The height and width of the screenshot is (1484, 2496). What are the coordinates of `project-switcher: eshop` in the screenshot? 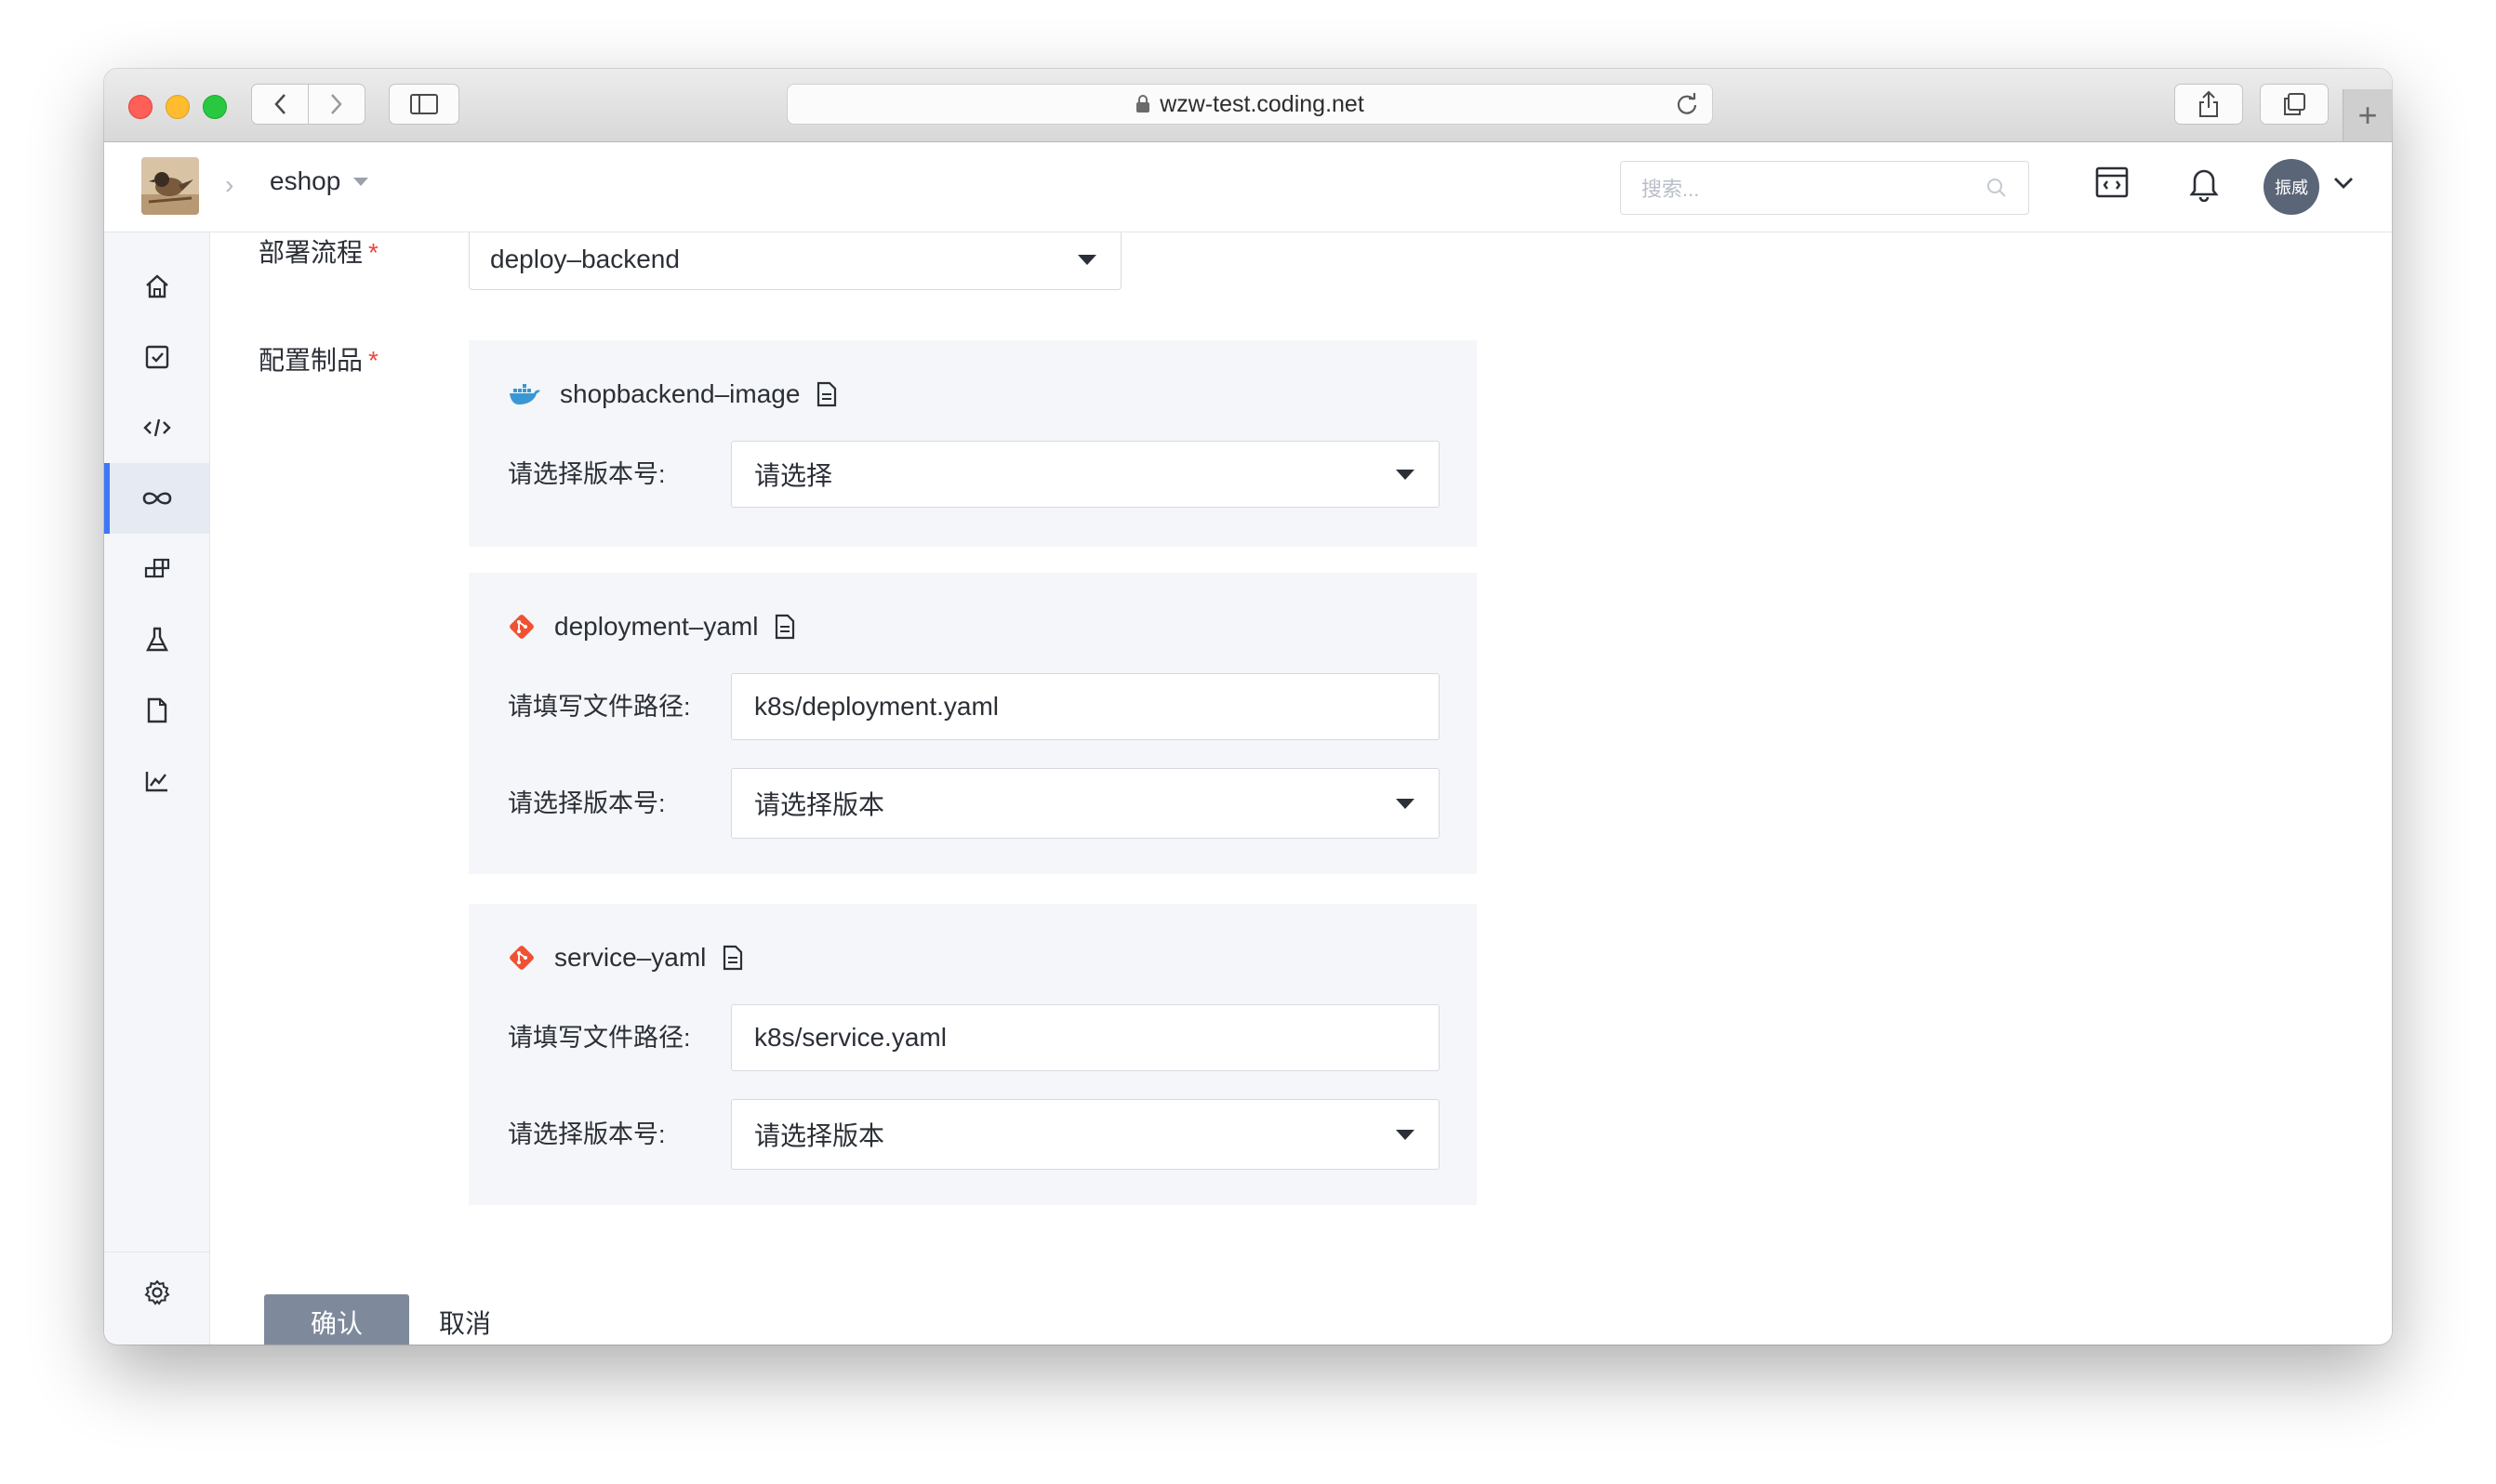 It's located at (319, 181).